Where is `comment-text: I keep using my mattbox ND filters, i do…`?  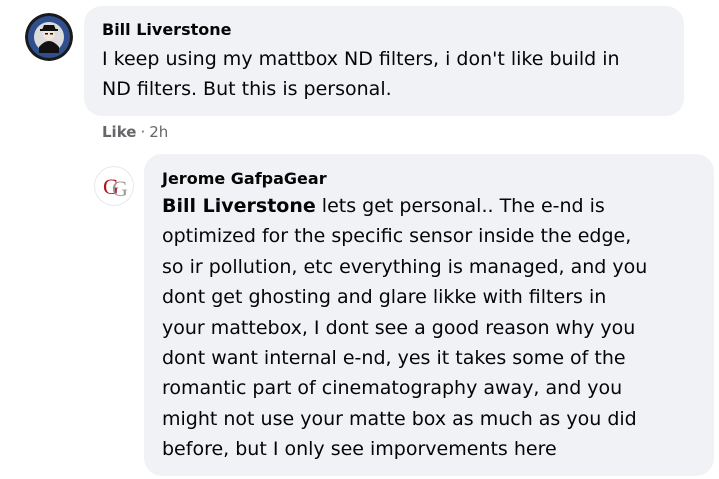
comment-text: I keep using my mattbox ND filters, i do… is located at coordinates (361, 74).